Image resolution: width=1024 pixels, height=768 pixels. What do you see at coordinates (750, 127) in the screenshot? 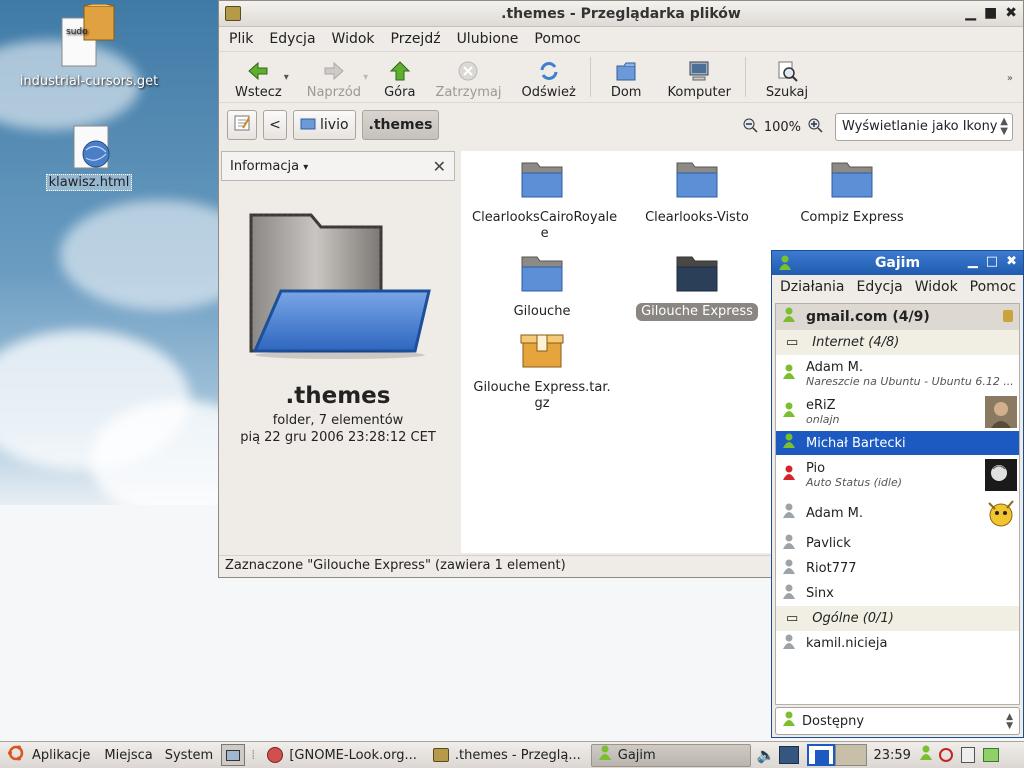
I see `zoom-out-icon` at bounding box center [750, 127].